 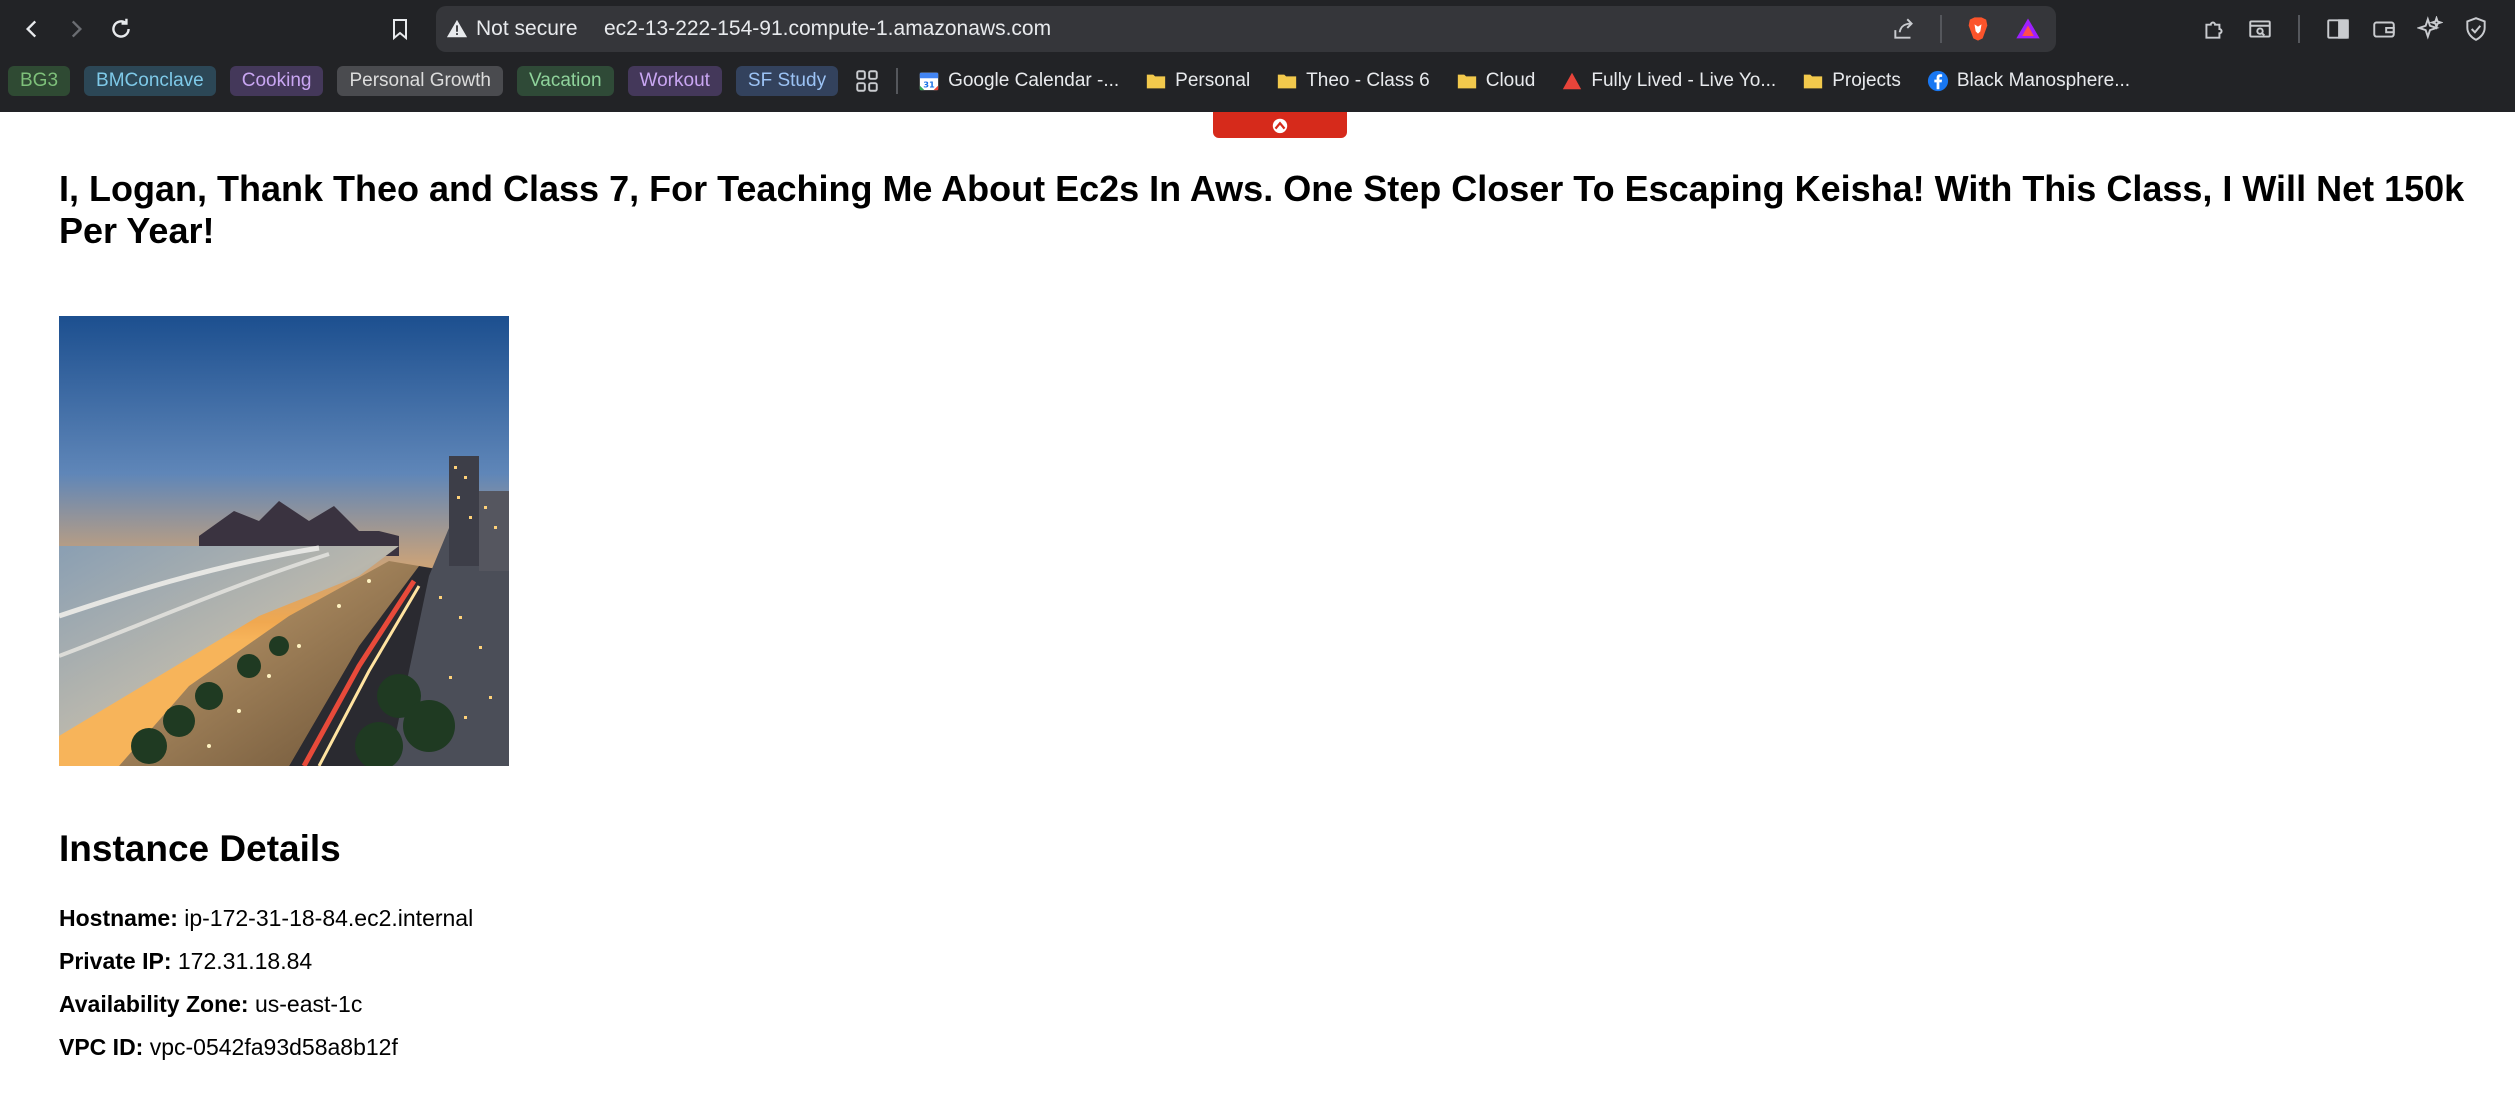 I want to click on svg-text: 31, so click(x=929, y=84).